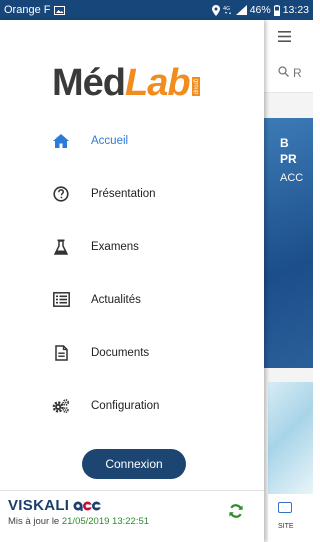  I want to click on menu-label-configuration: Configuration, so click(125, 405).